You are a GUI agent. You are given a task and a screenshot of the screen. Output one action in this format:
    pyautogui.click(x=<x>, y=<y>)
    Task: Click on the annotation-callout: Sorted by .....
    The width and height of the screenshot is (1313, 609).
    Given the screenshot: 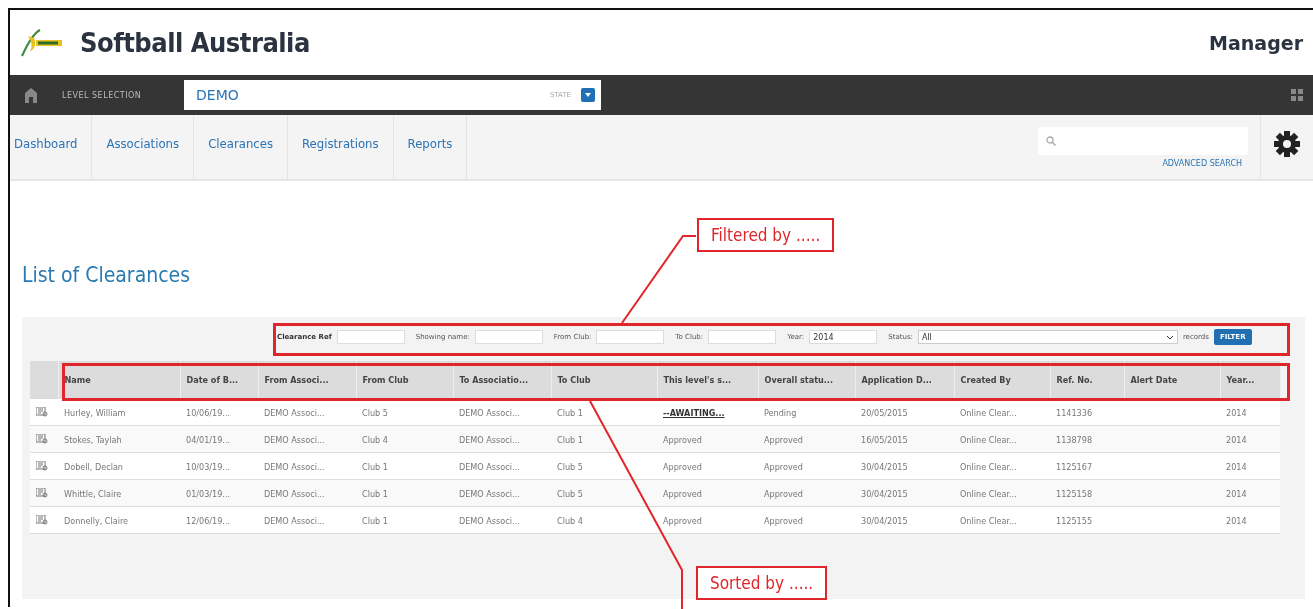 What is the action you would take?
    pyautogui.click(x=762, y=583)
    